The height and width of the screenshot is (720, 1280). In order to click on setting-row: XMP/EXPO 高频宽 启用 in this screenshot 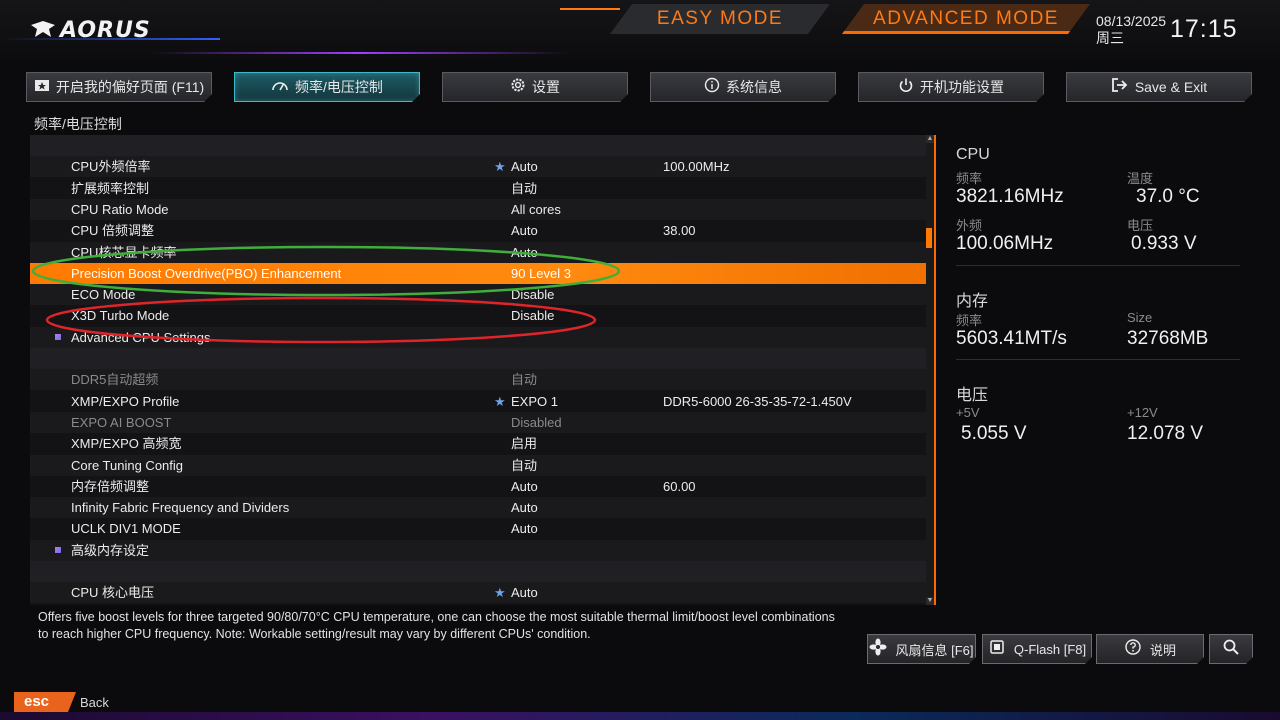, I will do `click(478, 443)`.